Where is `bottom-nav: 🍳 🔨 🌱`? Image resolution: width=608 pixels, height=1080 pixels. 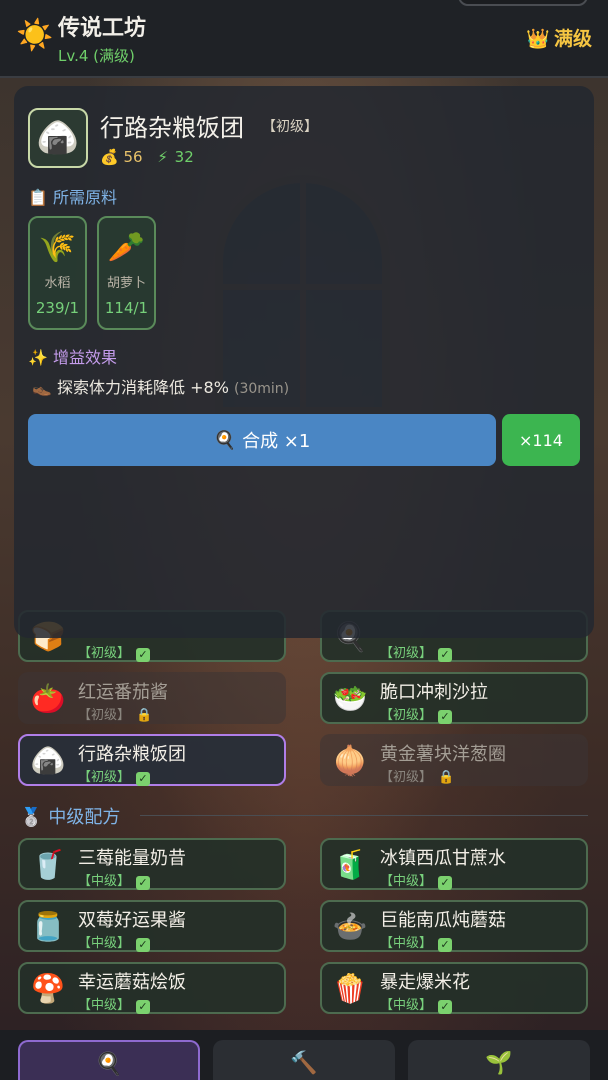
bottom-nav: 🍳 🔨 🌱 is located at coordinates (304, 1055).